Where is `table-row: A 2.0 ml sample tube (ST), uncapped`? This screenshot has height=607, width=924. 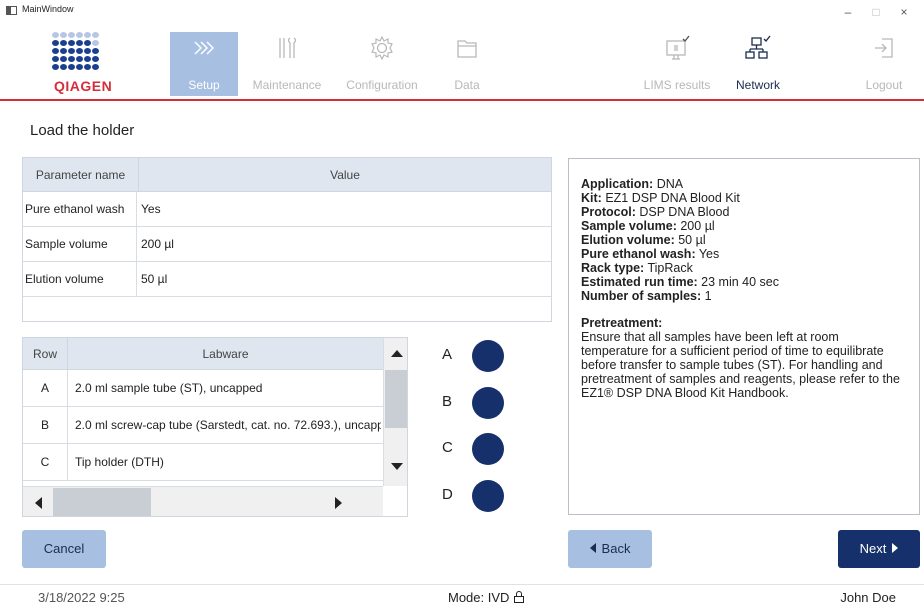
table-row: A 2.0 ml sample tube (ST), uncapped is located at coordinates (203, 388).